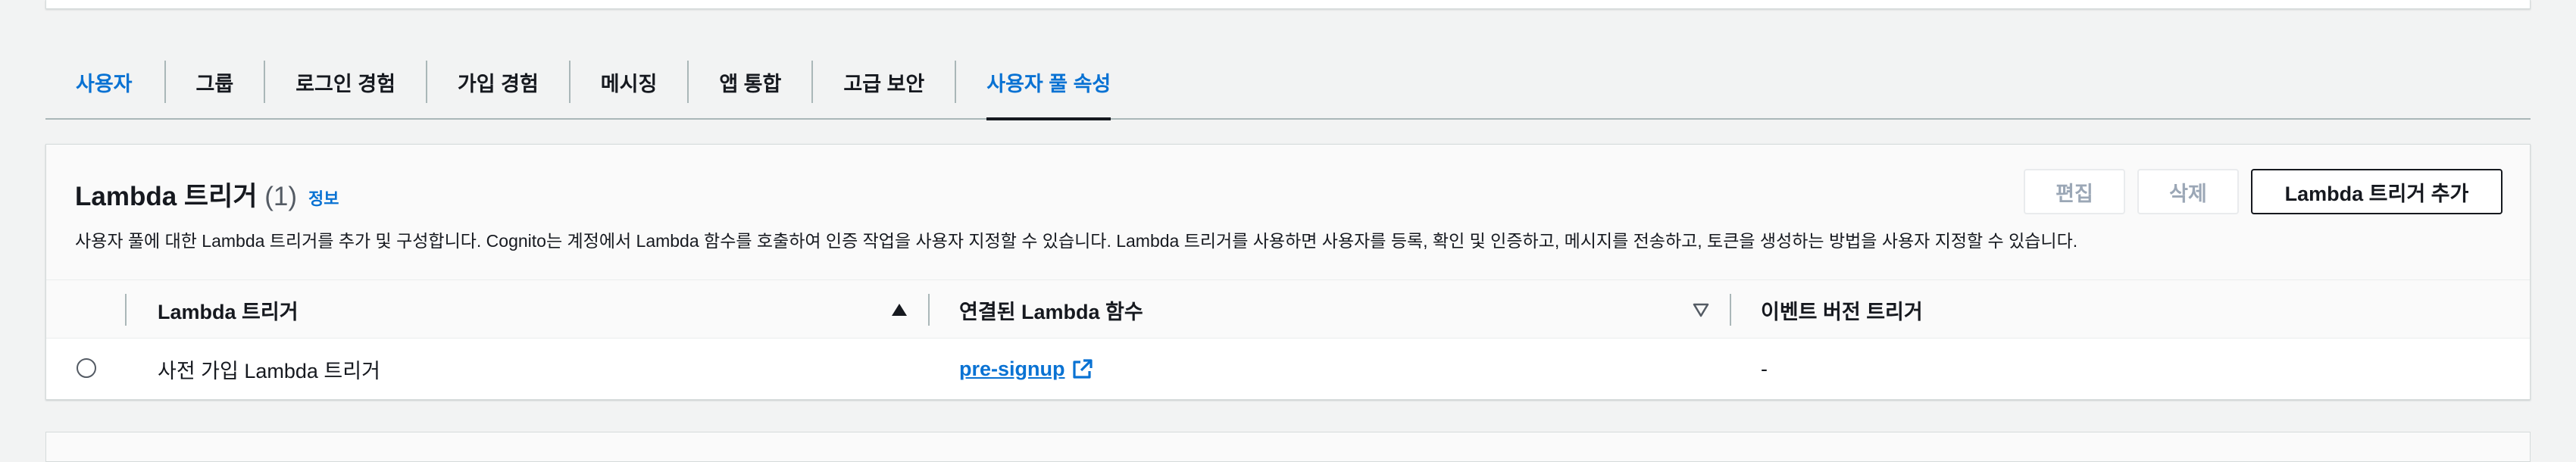 This screenshot has width=2576, height=462. What do you see at coordinates (166, 196) in the screenshot?
I see `panel-title-text: Lambda 트리거` at bounding box center [166, 196].